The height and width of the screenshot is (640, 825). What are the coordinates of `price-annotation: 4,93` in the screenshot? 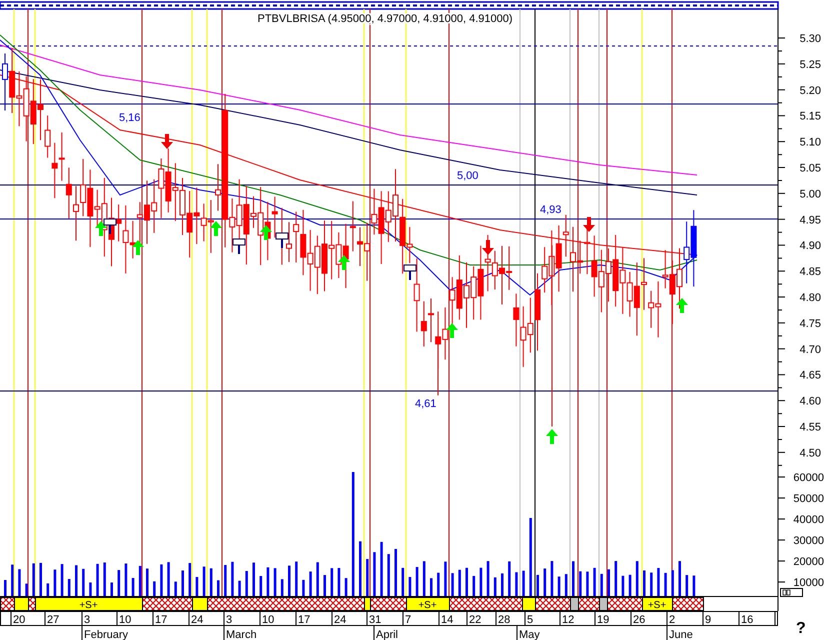 It's located at (551, 210).